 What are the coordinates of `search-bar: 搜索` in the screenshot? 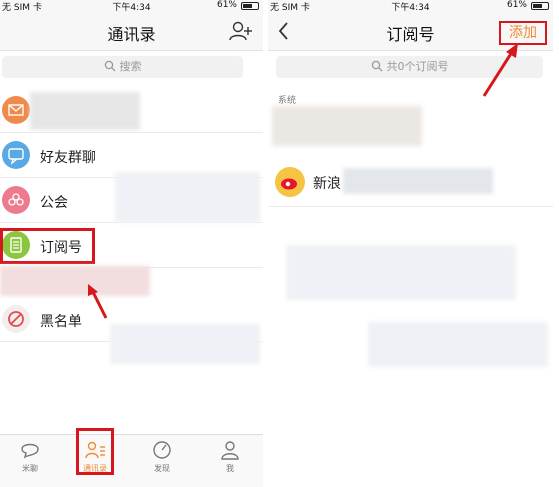 It's located at (122, 67).